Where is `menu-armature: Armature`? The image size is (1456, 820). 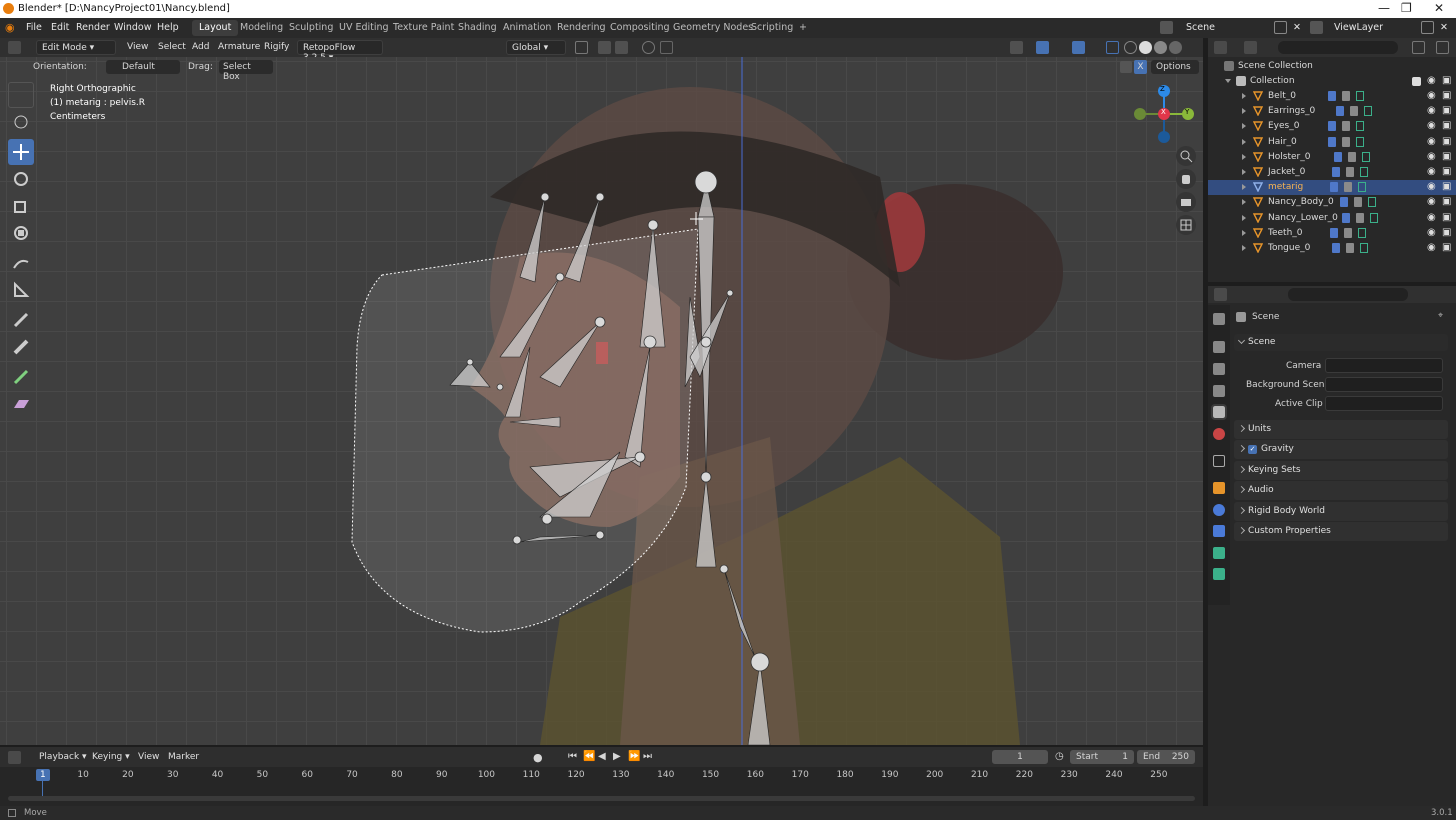
menu-armature: Armature is located at coordinates (239, 47).